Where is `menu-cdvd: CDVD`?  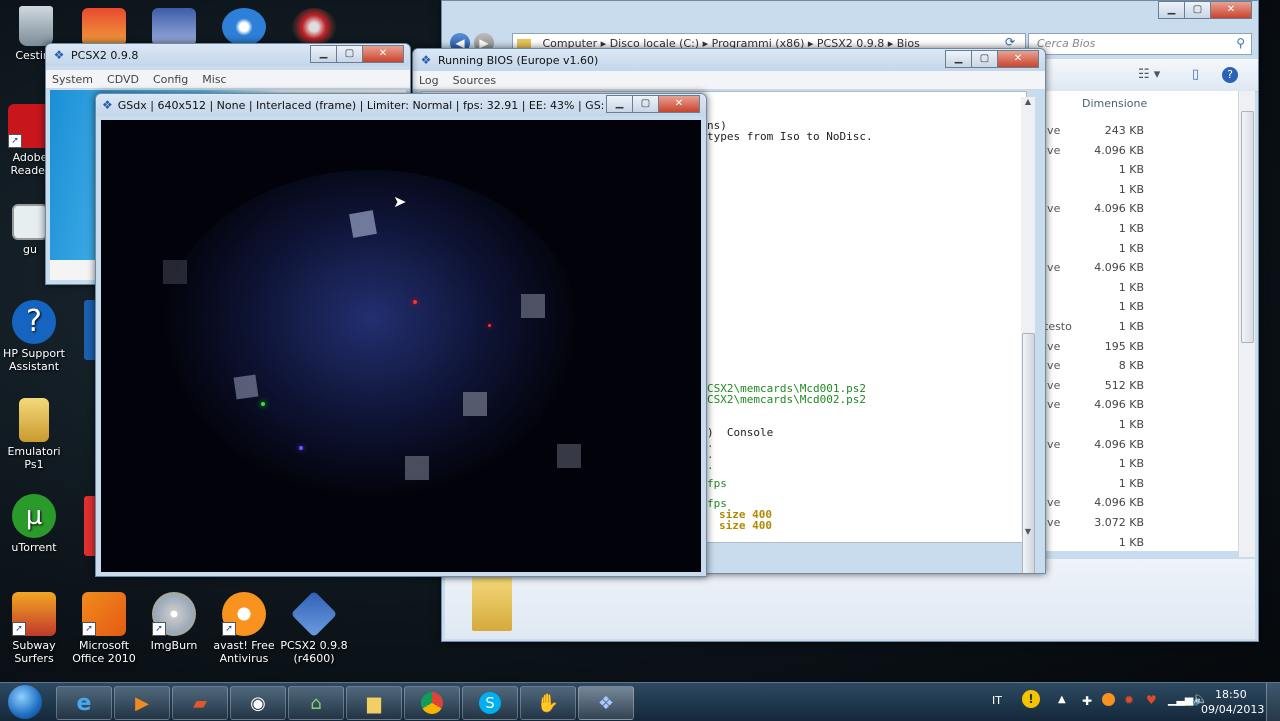 menu-cdvd: CDVD is located at coordinates (123, 79).